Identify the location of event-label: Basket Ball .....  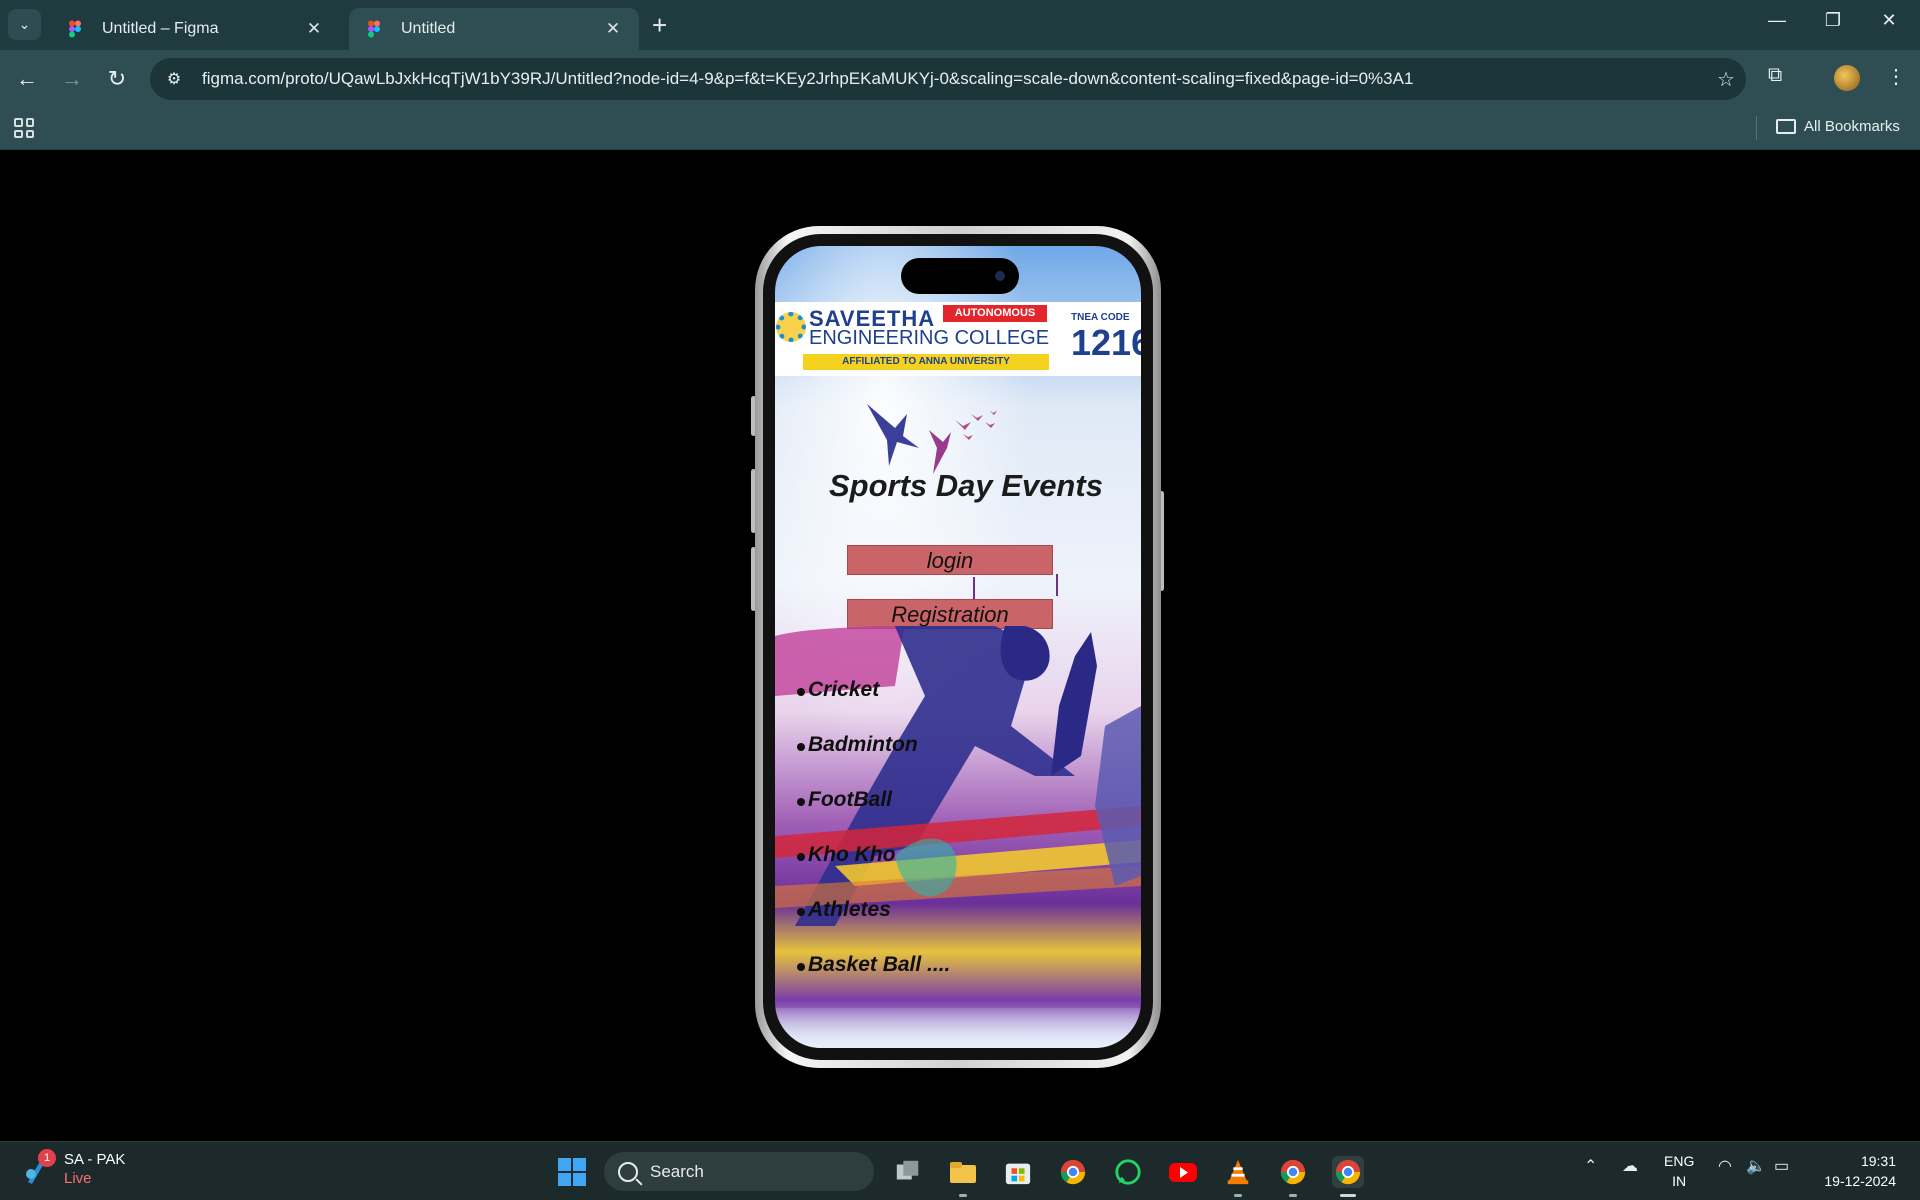
(879, 964).